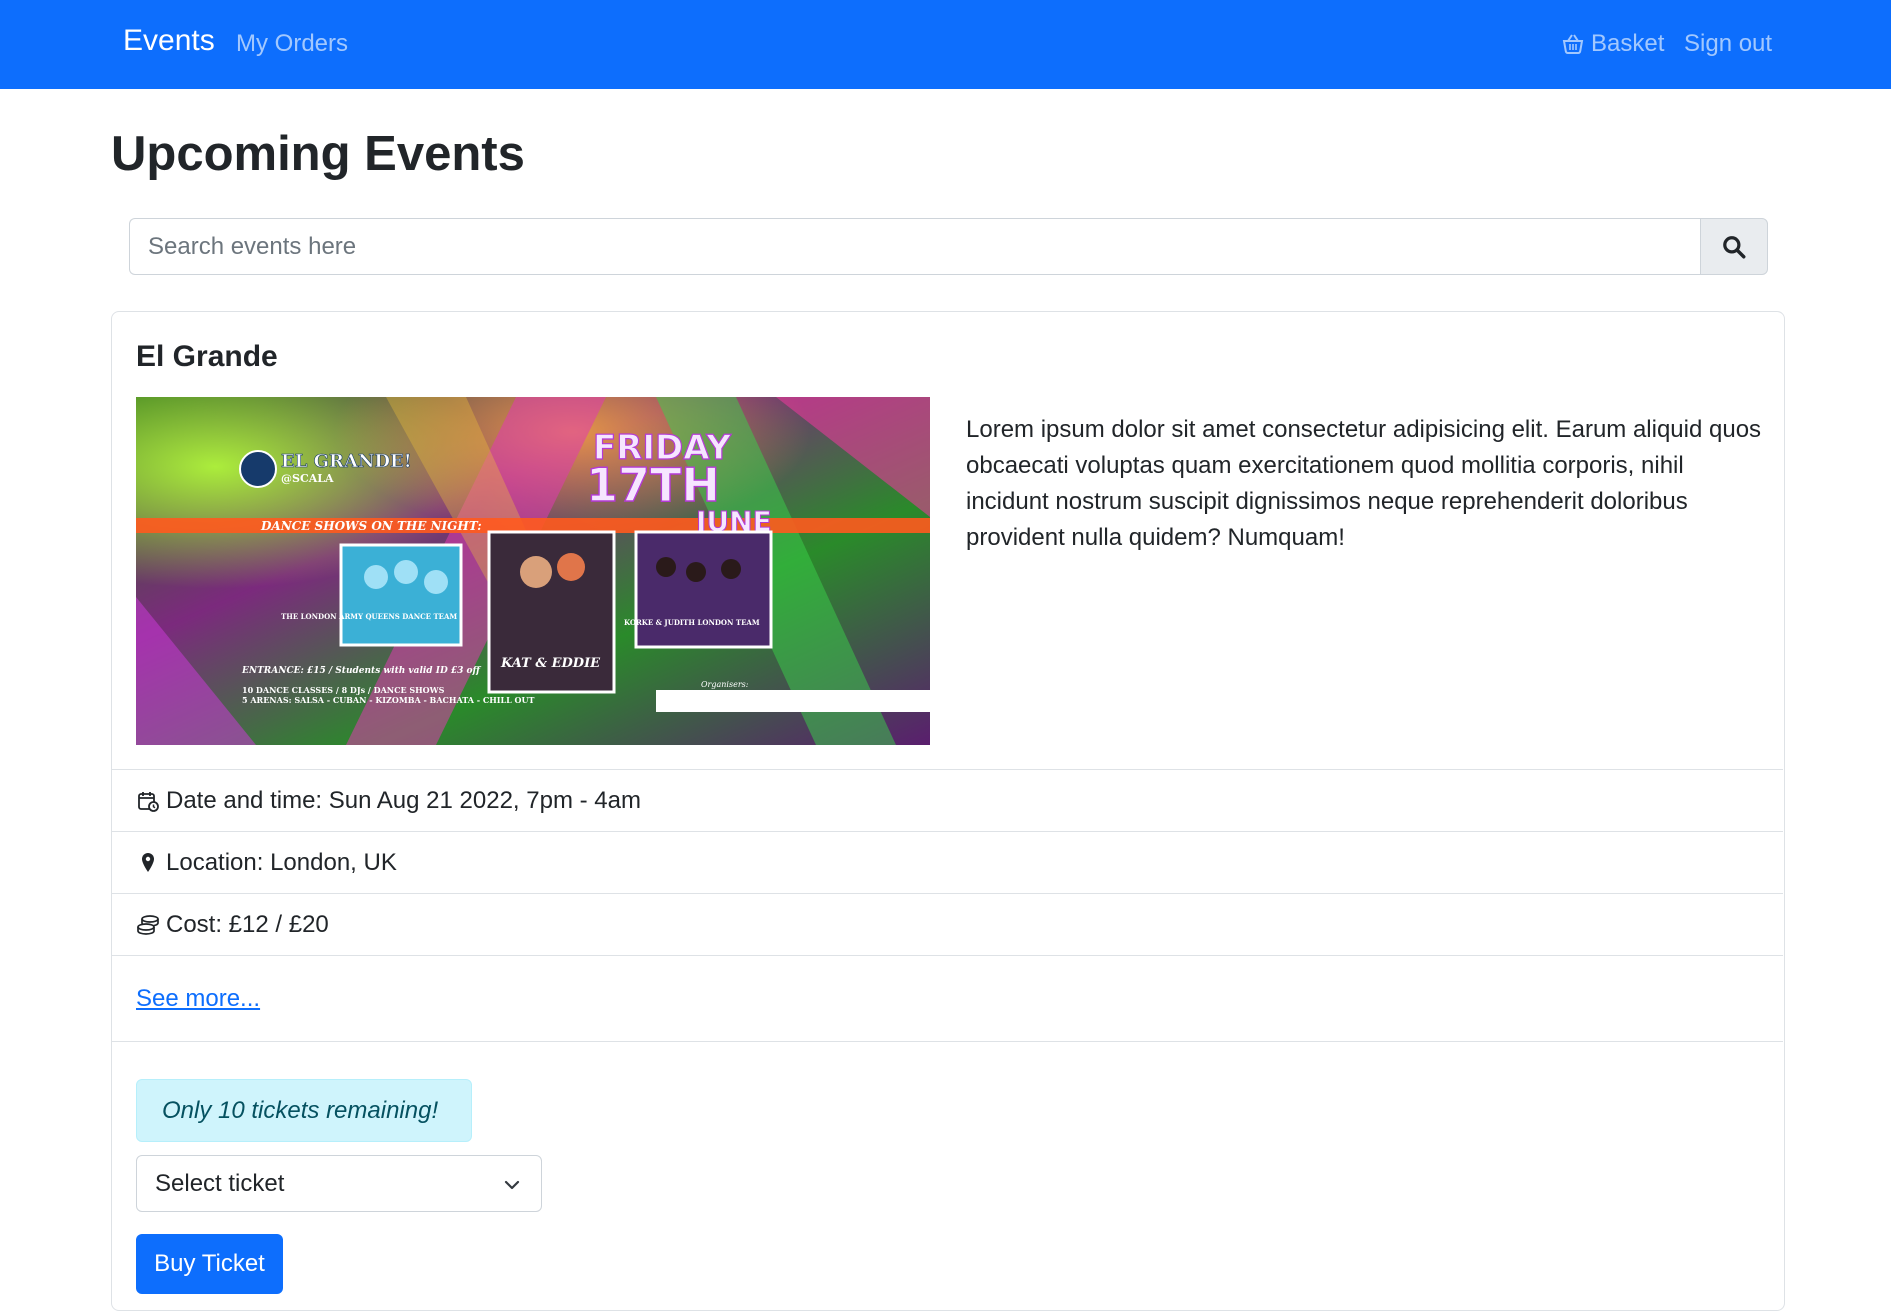  Describe the element at coordinates (307, 478) in the screenshot. I see `poster-logo-subtitle: @SCALA` at that location.